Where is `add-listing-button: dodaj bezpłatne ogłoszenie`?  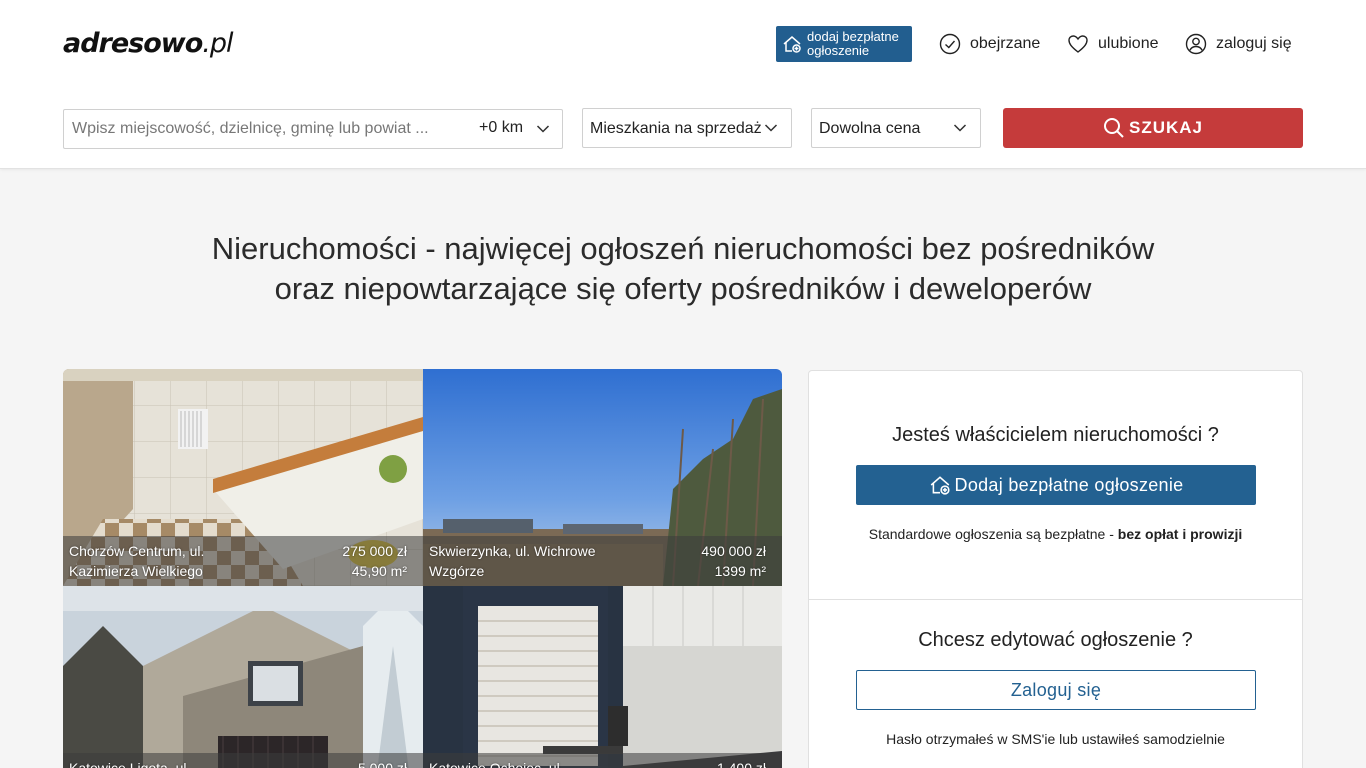
add-listing-button: dodaj bezpłatne ogłoszenie is located at coordinates (844, 44).